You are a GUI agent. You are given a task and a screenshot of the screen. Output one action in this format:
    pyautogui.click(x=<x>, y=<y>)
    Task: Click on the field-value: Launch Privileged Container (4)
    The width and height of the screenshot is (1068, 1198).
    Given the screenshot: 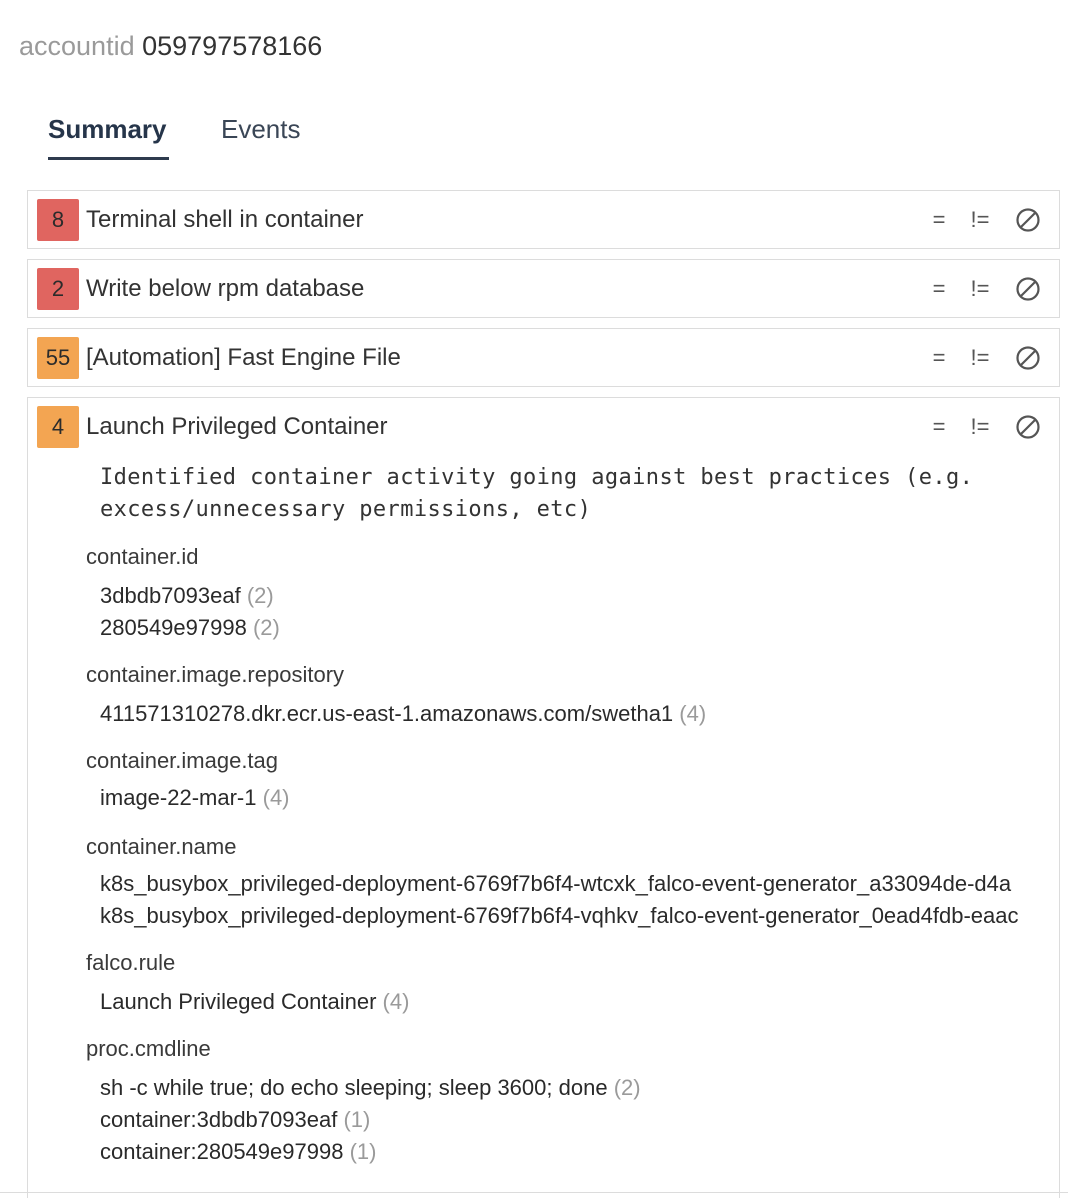 What is the action you would take?
    pyautogui.click(x=254, y=1002)
    